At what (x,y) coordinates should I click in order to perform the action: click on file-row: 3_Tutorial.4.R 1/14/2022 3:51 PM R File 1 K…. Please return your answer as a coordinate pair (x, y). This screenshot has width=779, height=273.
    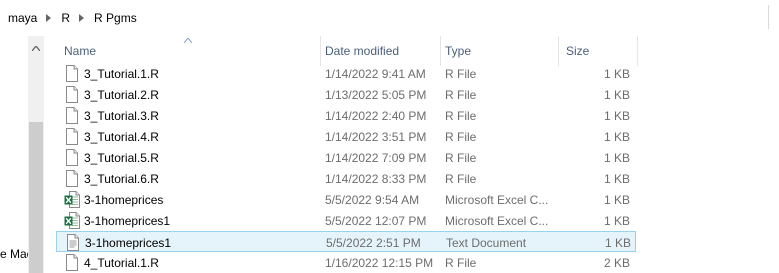
    Looking at the image, I should click on (346, 136).